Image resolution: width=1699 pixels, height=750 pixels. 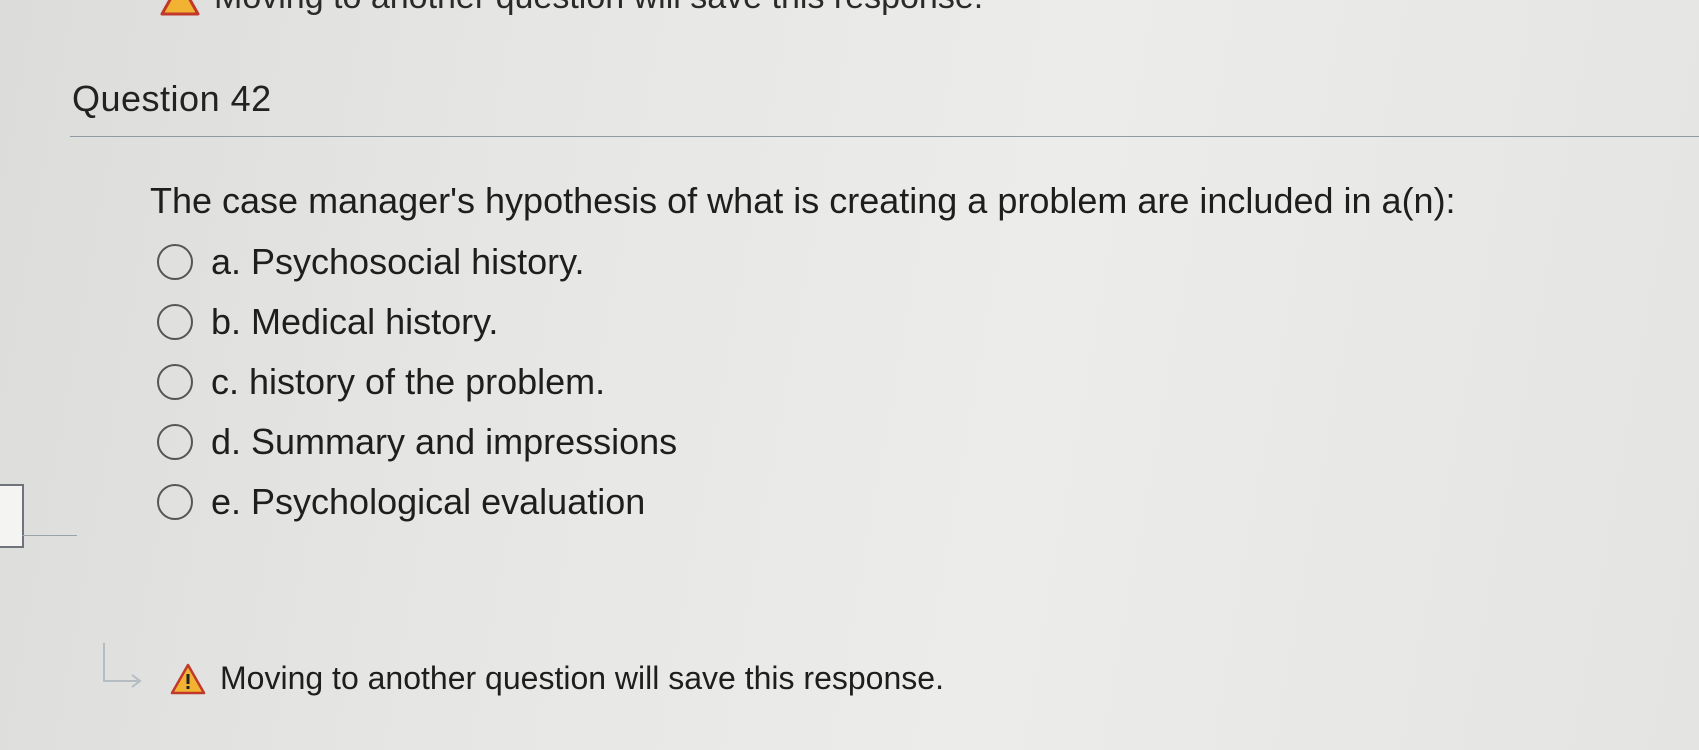 What do you see at coordinates (172, 98) in the screenshot?
I see `question-title: Question 42` at bounding box center [172, 98].